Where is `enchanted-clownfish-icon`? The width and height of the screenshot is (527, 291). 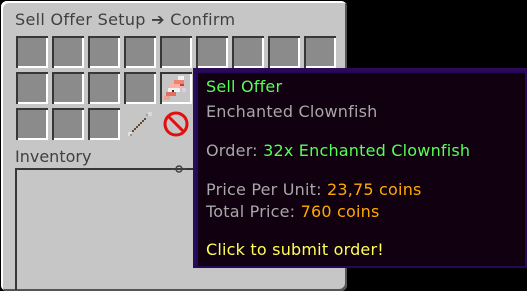 enchanted-clownfish-icon is located at coordinates (175, 88).